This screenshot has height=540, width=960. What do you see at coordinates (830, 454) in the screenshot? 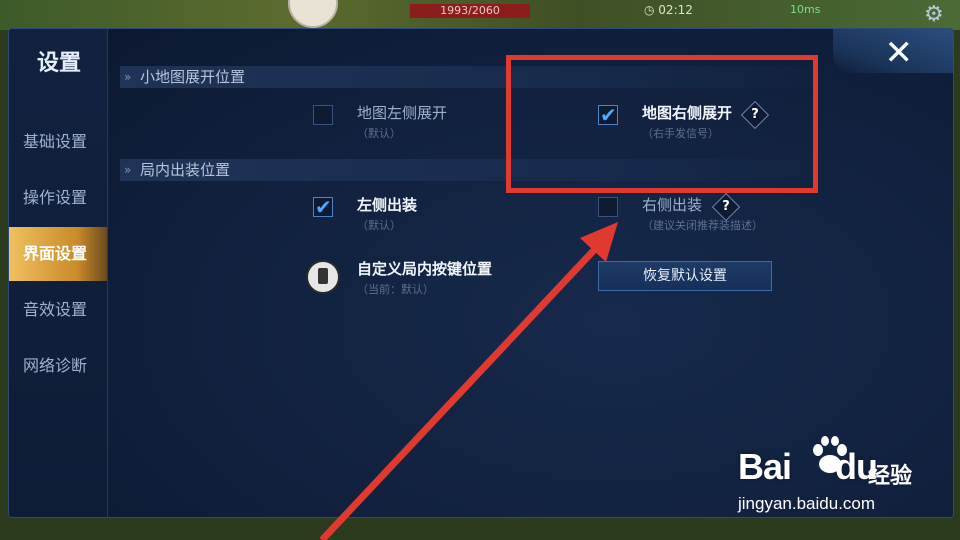
I see `paw-icon` at bounding box center [830, 454].